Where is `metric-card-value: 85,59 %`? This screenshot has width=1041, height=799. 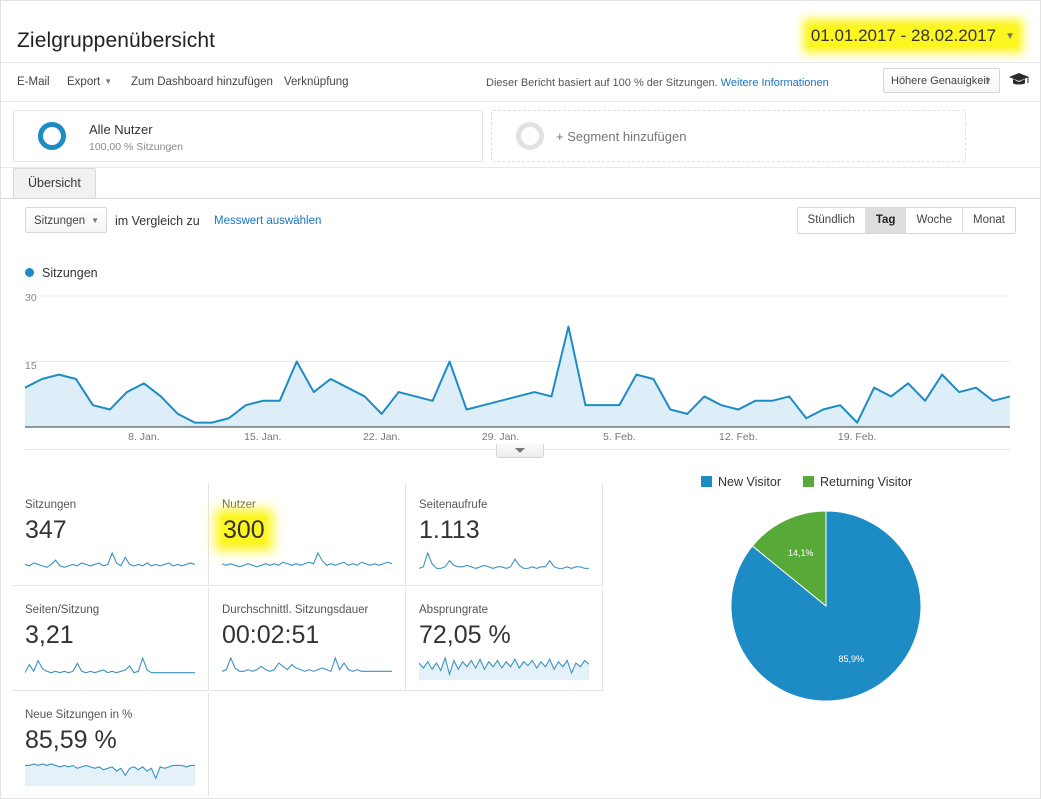
metric-card-value: 85,59 % is located at coordinates (71, 740).